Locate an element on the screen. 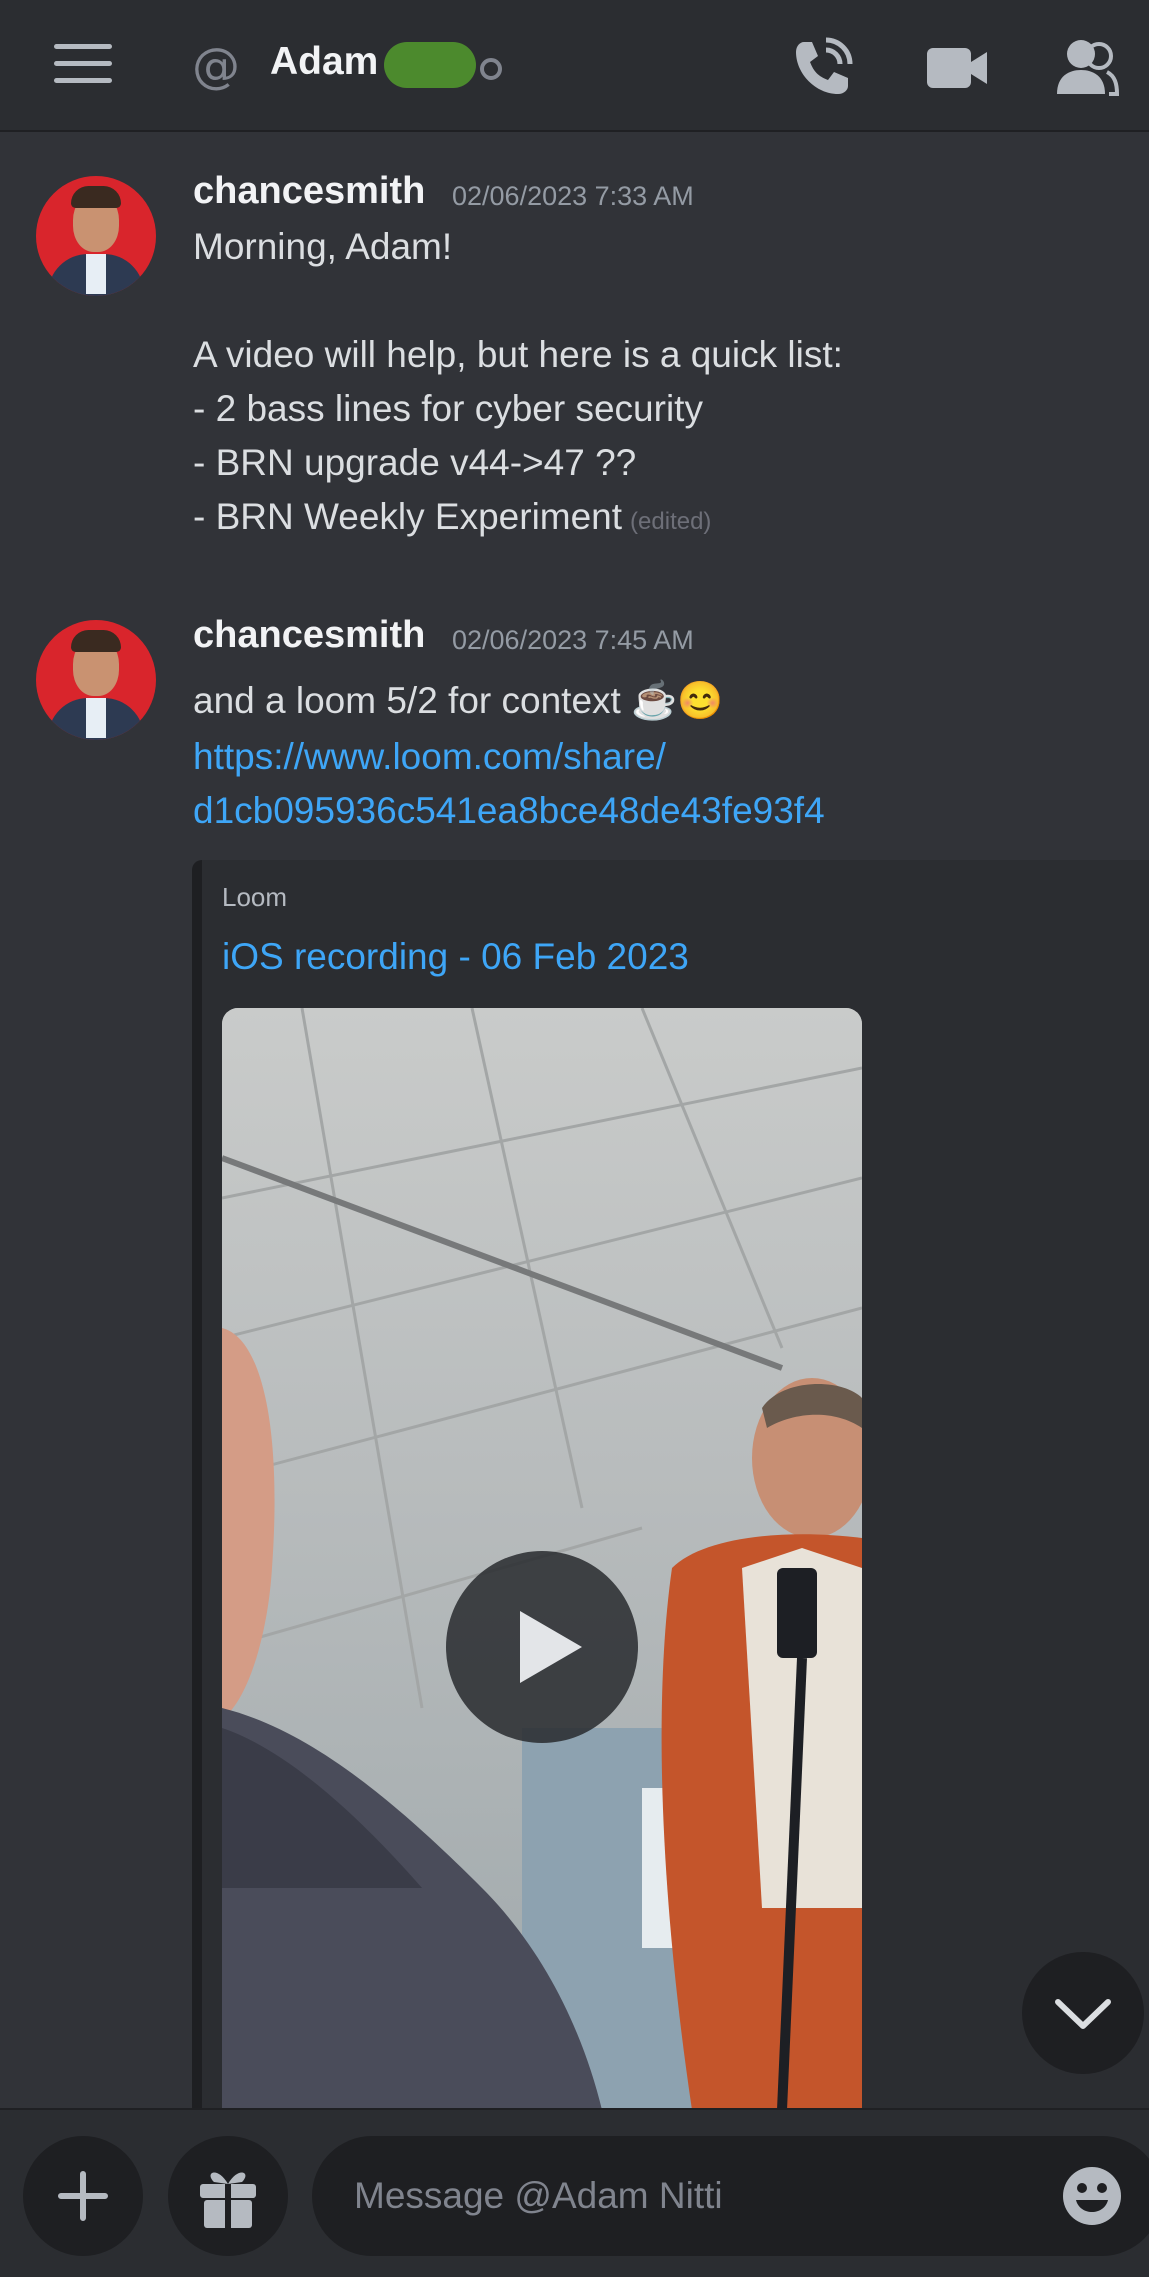 Image resolution: width=1149 pixels, height=2277 pixels. emoji-picker-icon is located at coordinates (1092, 2196).